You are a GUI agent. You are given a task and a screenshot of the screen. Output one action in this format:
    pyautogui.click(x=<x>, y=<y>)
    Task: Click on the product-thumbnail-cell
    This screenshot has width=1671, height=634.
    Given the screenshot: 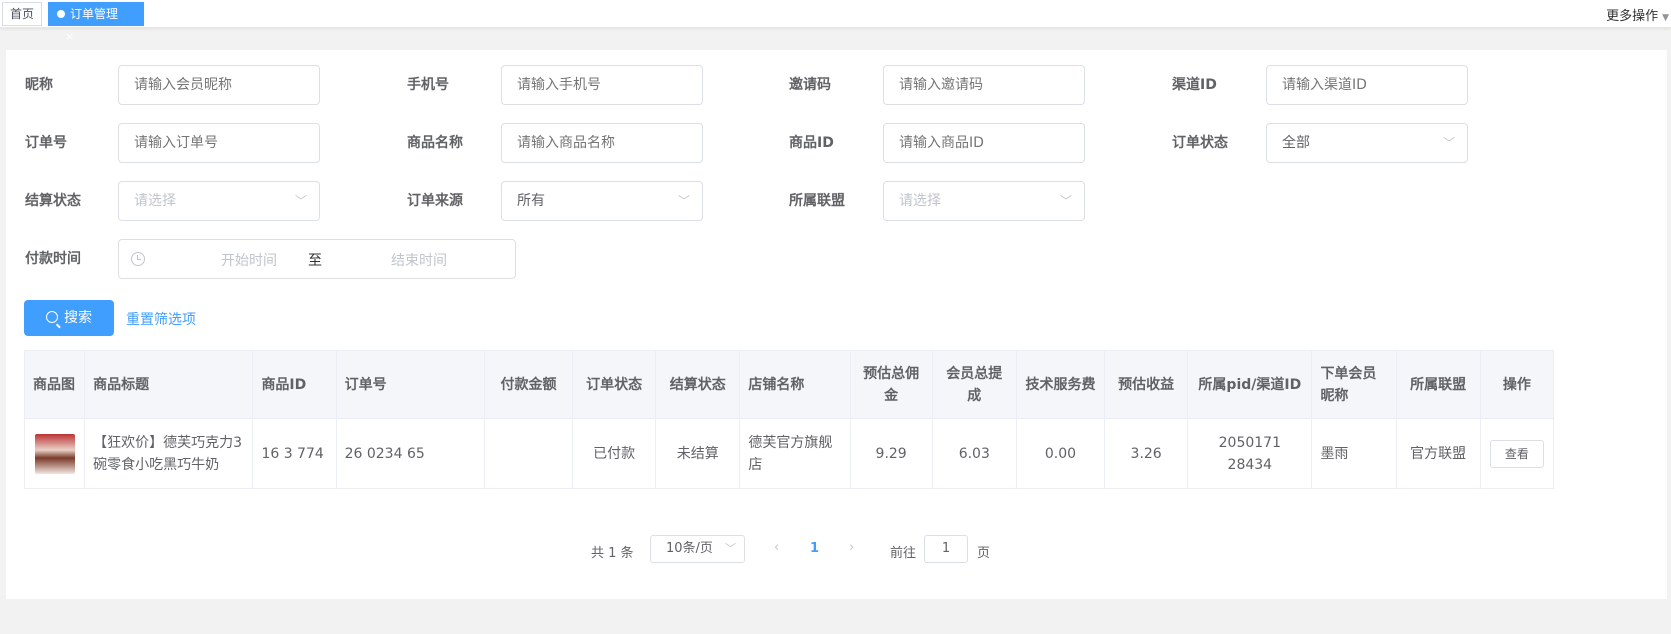 What is the action you would take?
    pyautogui.click(x=54, y=453)
    